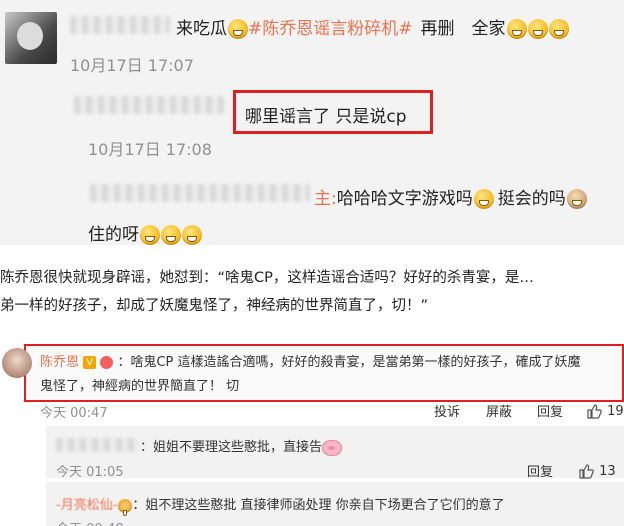 The image size is (624, 526). Describe the element at coordinates (74, 413) in the screenshot. I see `post-timestamp: 今天 00:47` at that location.